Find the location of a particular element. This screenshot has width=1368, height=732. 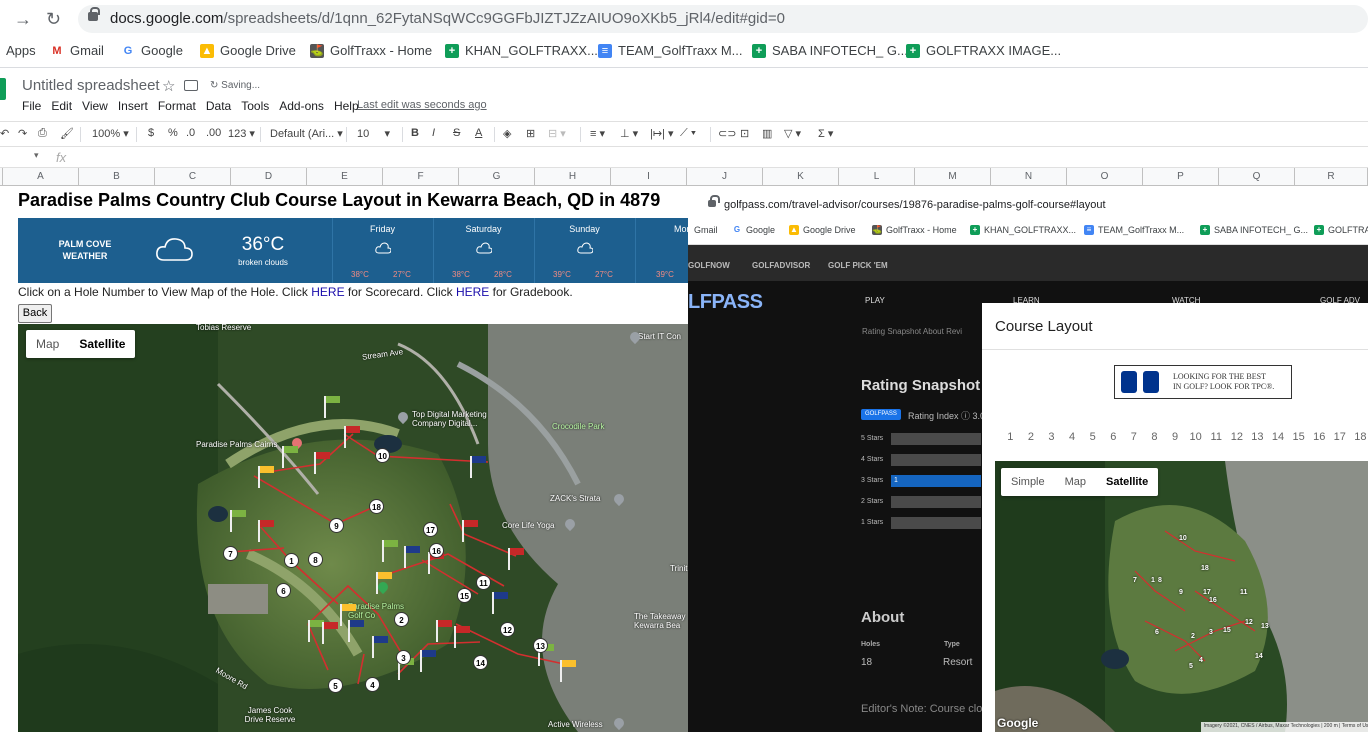

hole-label: 4 is located at coordinates (1201, 660).